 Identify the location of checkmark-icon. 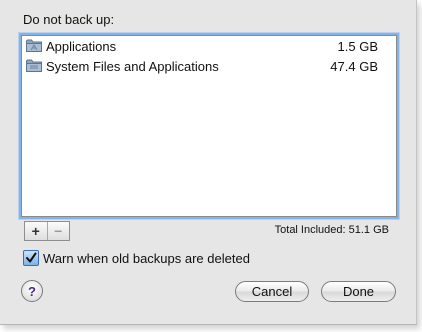
(31, 257).